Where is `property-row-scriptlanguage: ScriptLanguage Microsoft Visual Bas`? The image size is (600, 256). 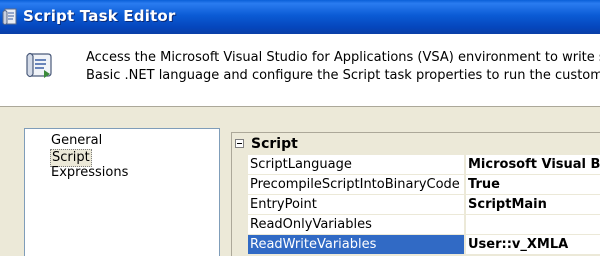 property-row-scriptlanguage: ScriptLanguage Microsoft Visual Bas is located at coordinates (424, 164).